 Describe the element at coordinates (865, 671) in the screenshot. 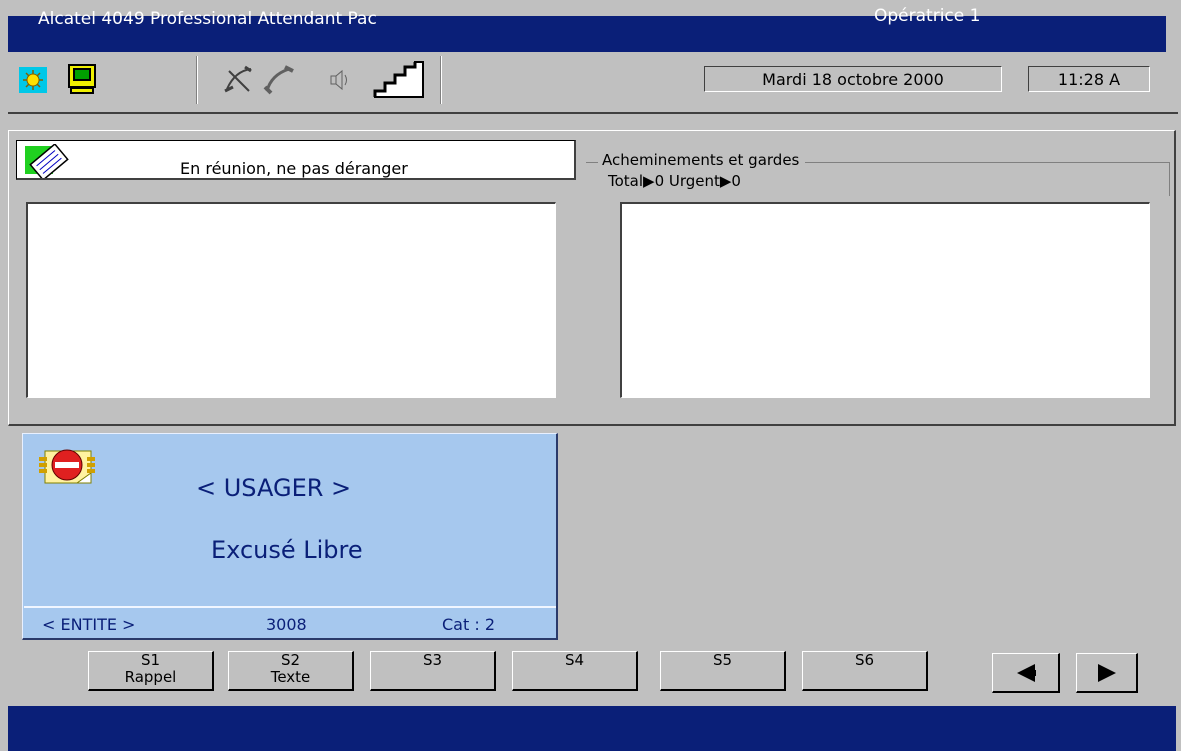

I see `softkey-s6: S6` at that location.